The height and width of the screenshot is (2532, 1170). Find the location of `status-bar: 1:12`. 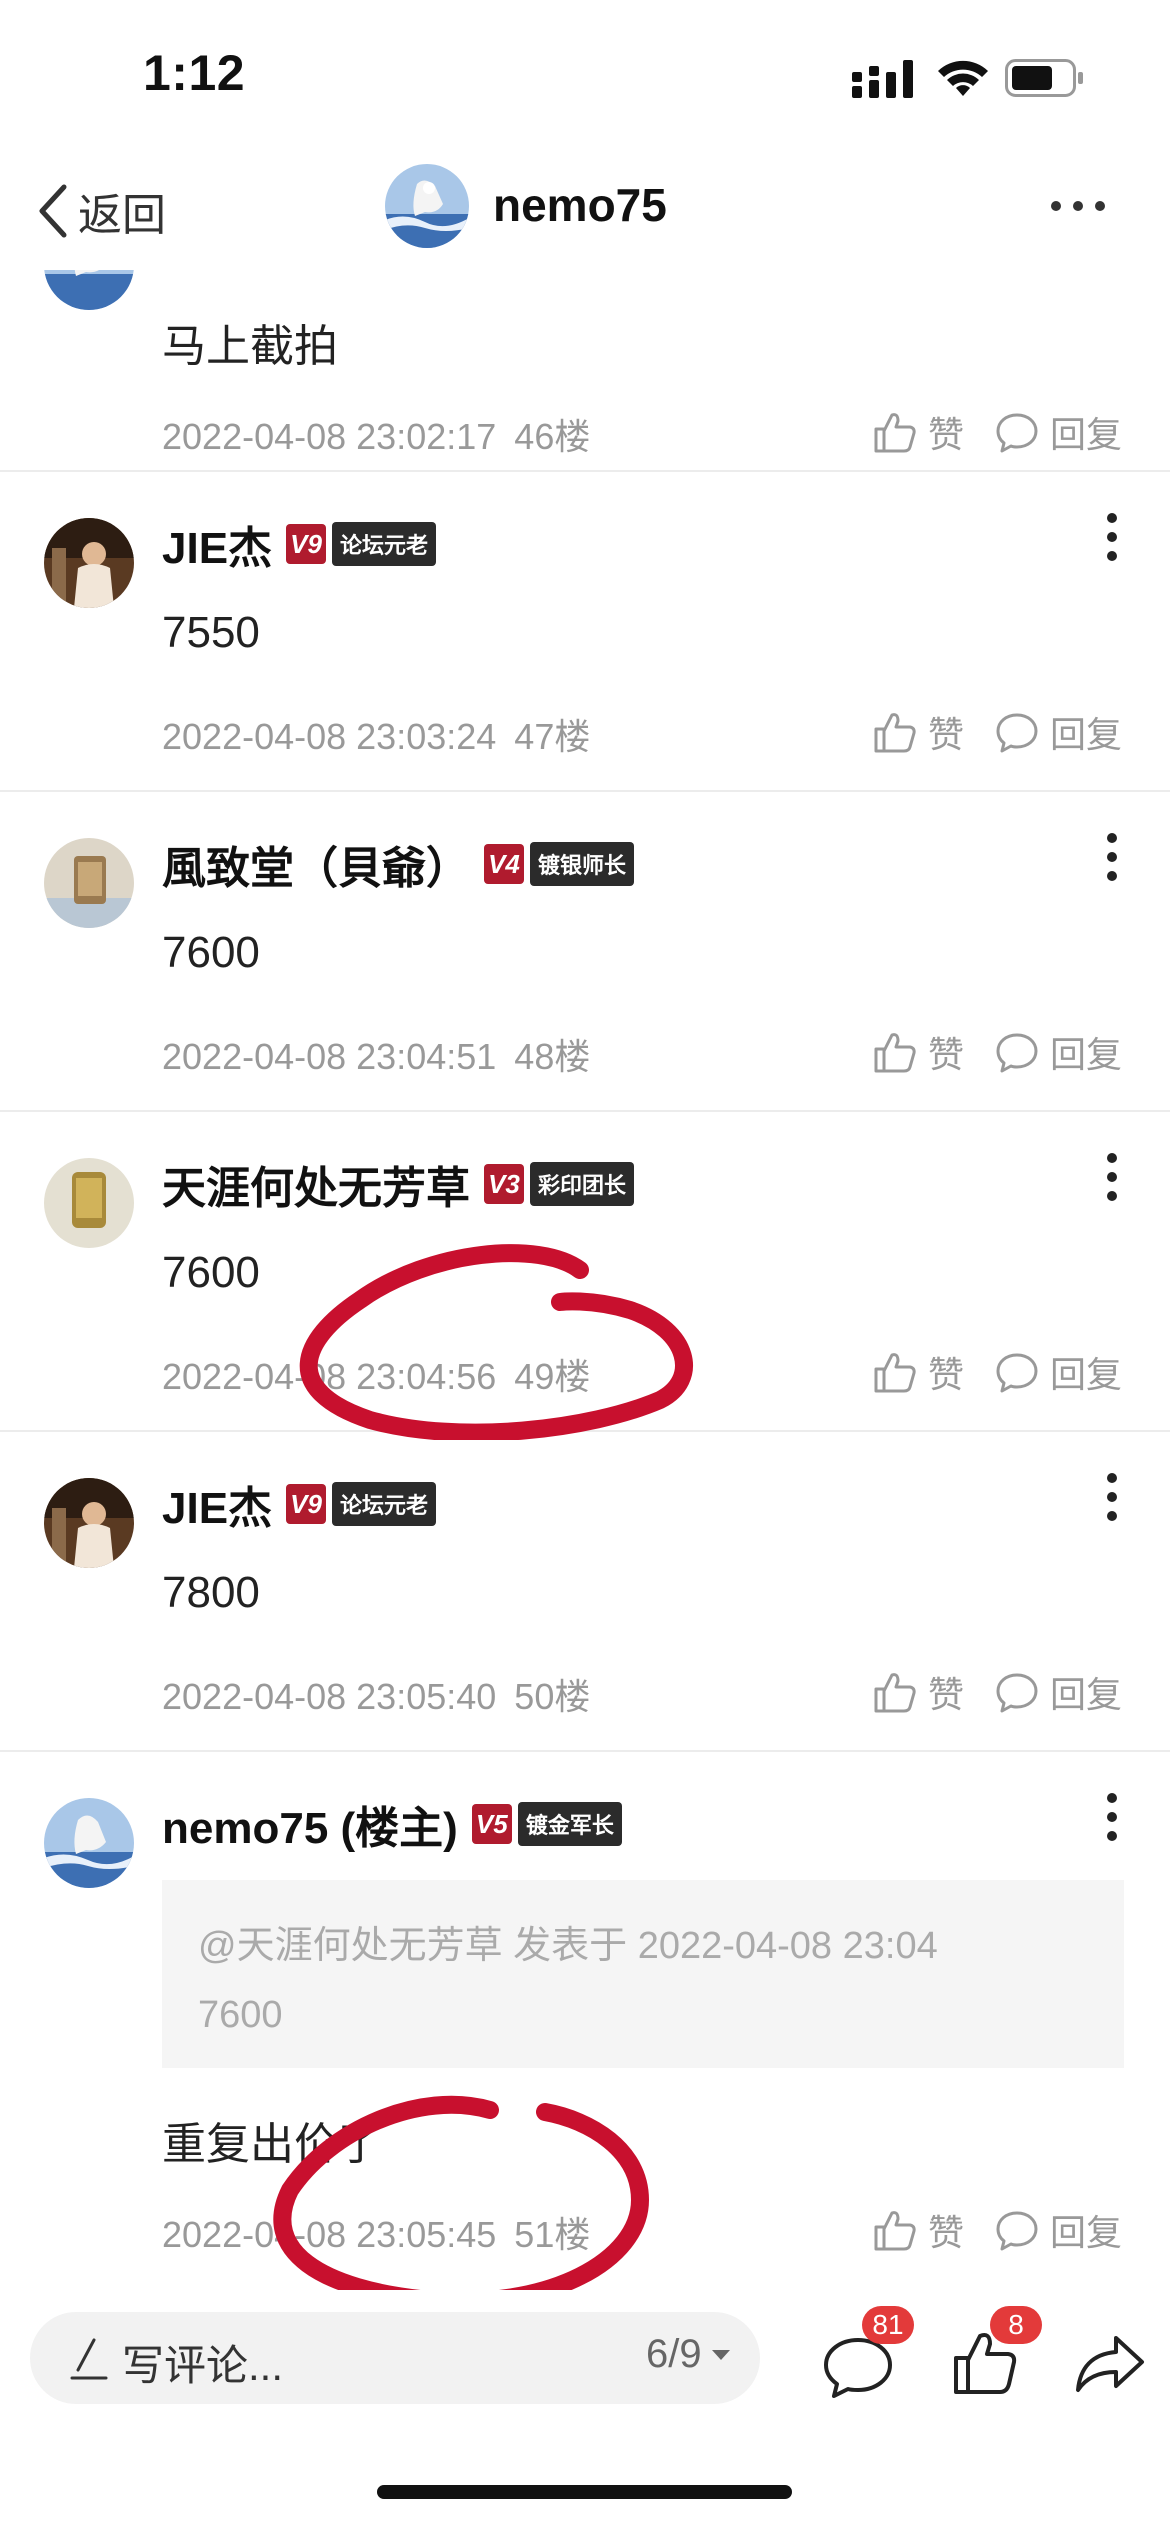

status-bar: 1:12 is located at coordinates (585, 75).